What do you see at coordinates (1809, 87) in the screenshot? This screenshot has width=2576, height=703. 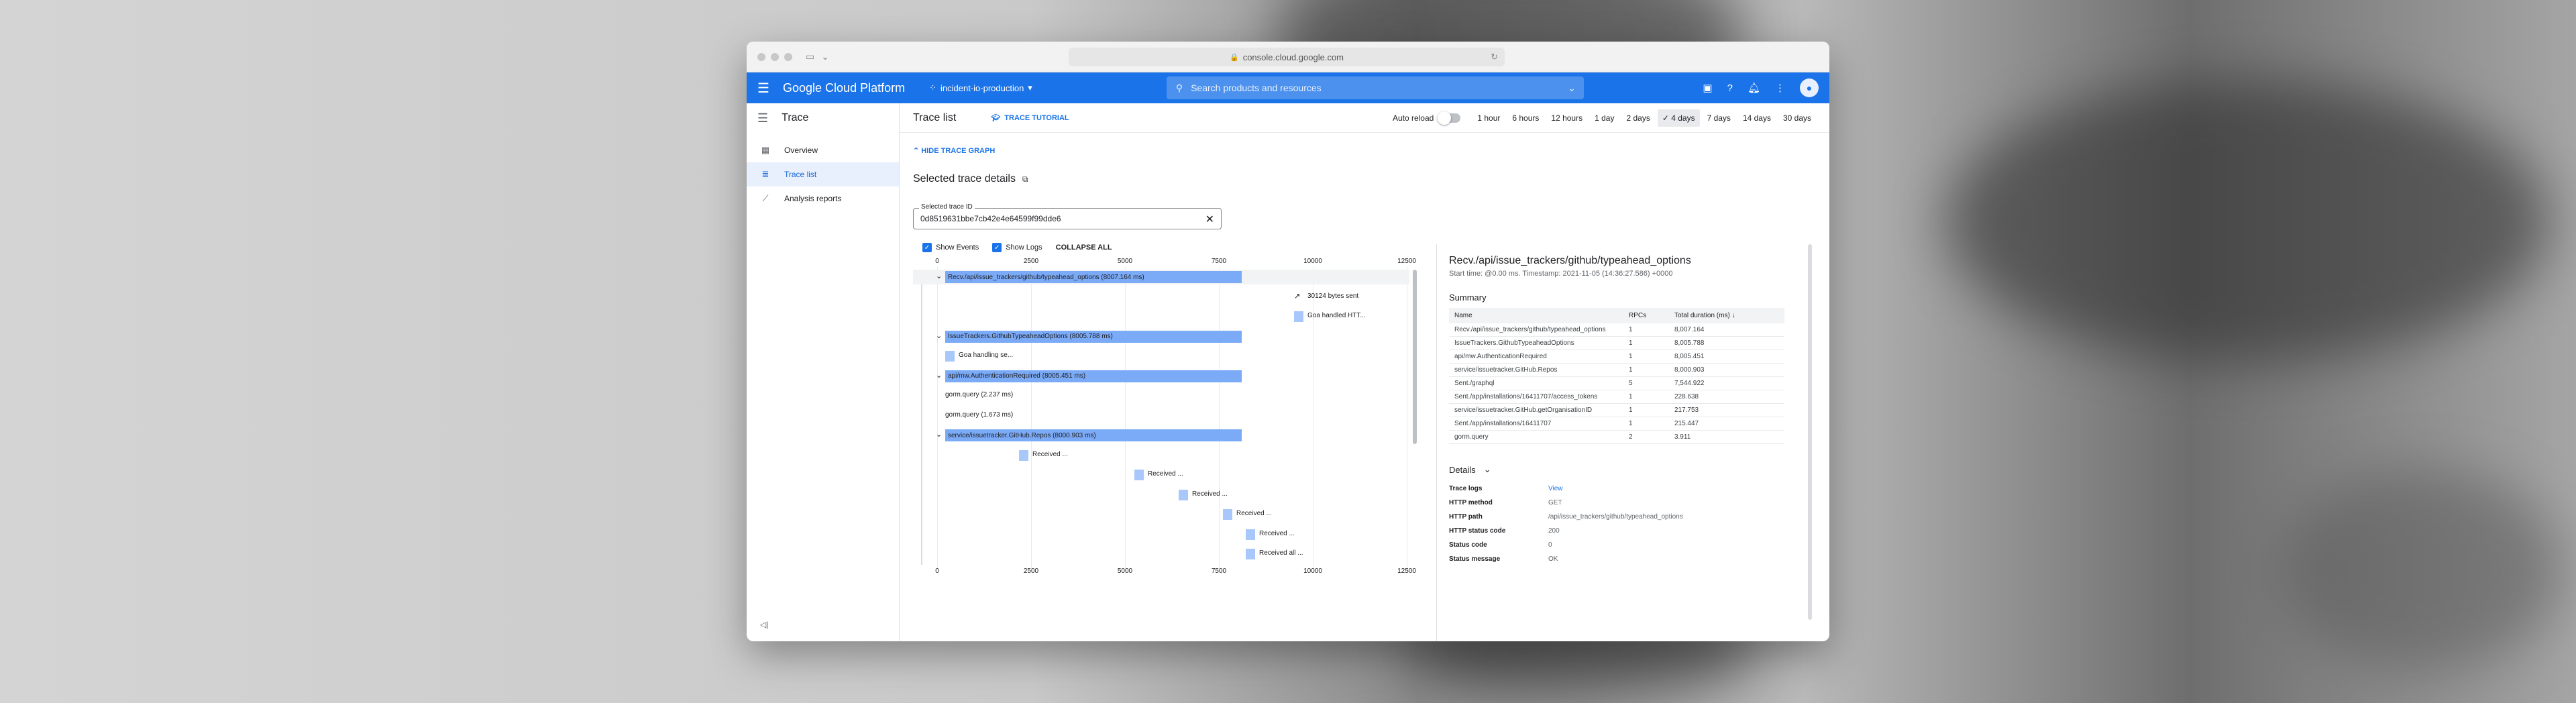 I see `avatar: ●` at bounding box center [1809, 87].